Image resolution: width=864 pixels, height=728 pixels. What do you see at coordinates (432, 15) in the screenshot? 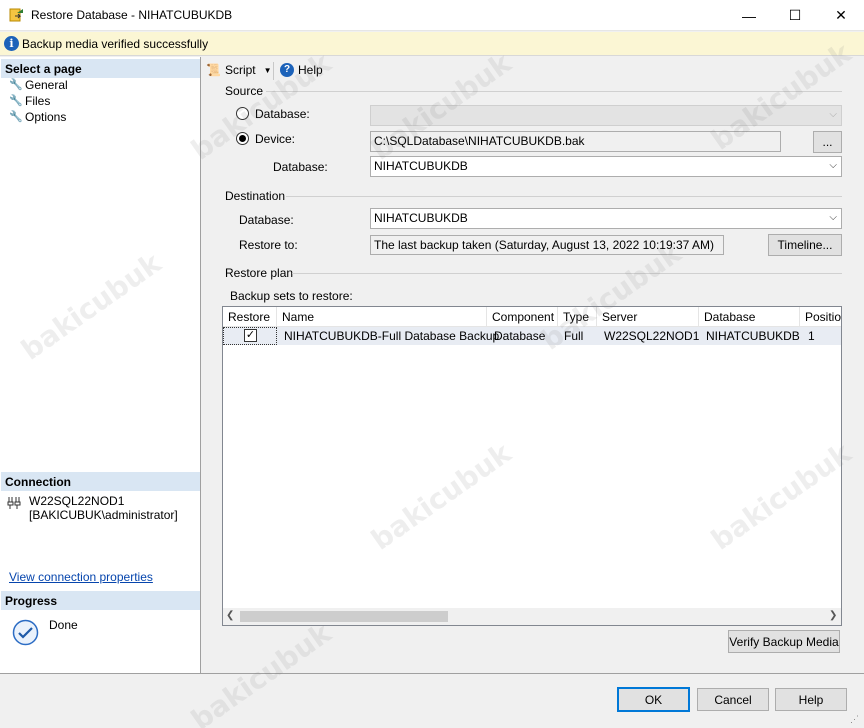
I see `title-bar: Restore Database - NIHATCUBUKDB — ☐ ✕` at bounding box center [432, 15].